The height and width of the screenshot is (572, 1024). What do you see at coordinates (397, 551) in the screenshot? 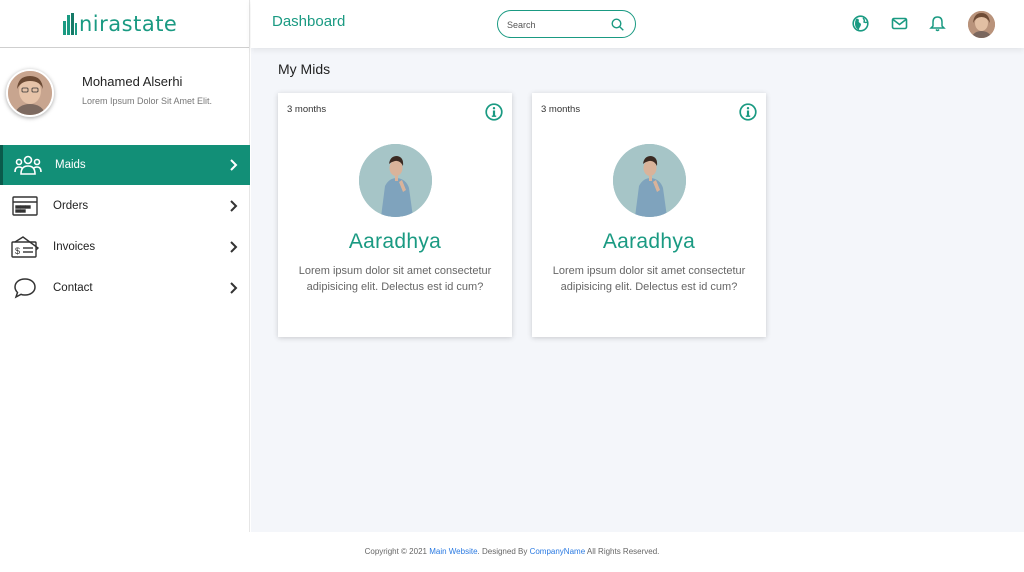
I see `footer-copyright: Copyright © 2021` at bounding box center [397, 551].